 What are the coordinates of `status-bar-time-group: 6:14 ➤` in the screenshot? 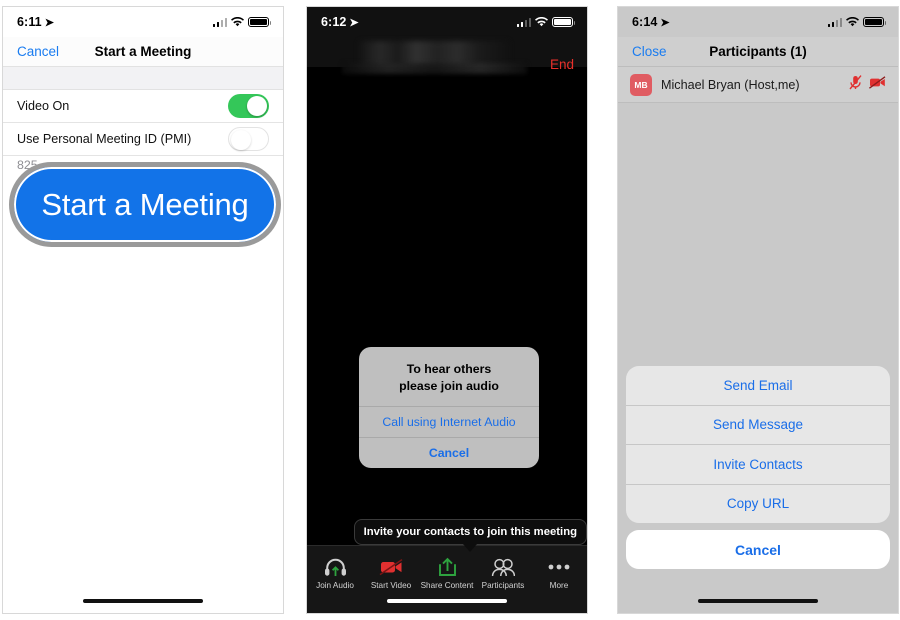 It's located at (651, 22).